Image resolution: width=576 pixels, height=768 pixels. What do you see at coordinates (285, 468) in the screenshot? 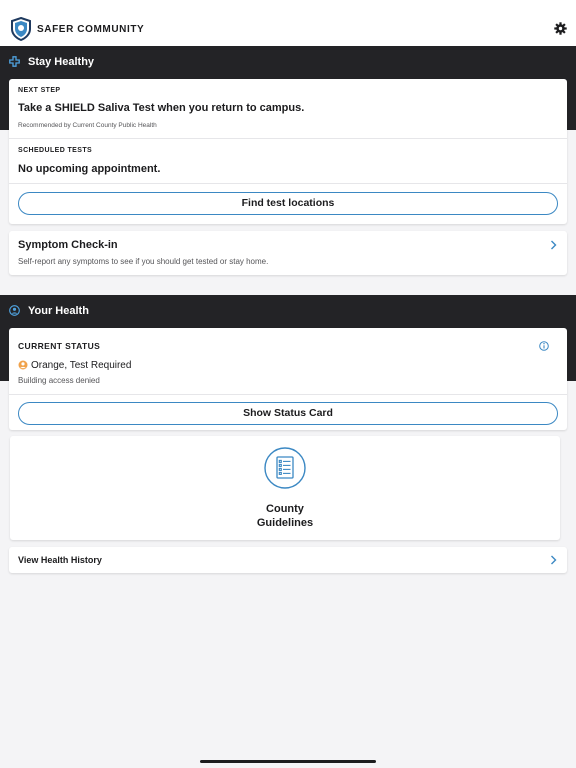
I see `checklist-icon` at bounding box center [285, 468].